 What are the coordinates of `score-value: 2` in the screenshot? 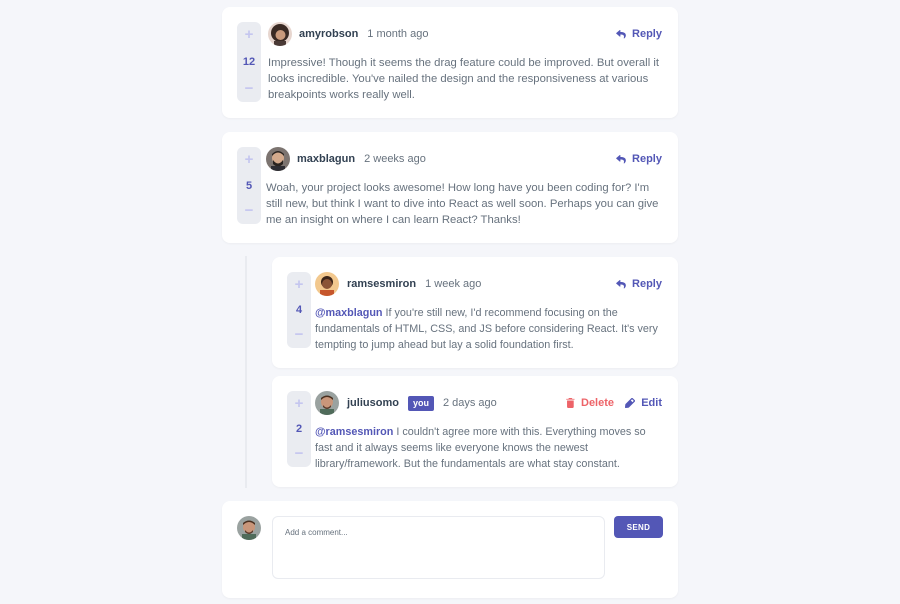 It's located at (299, 429).